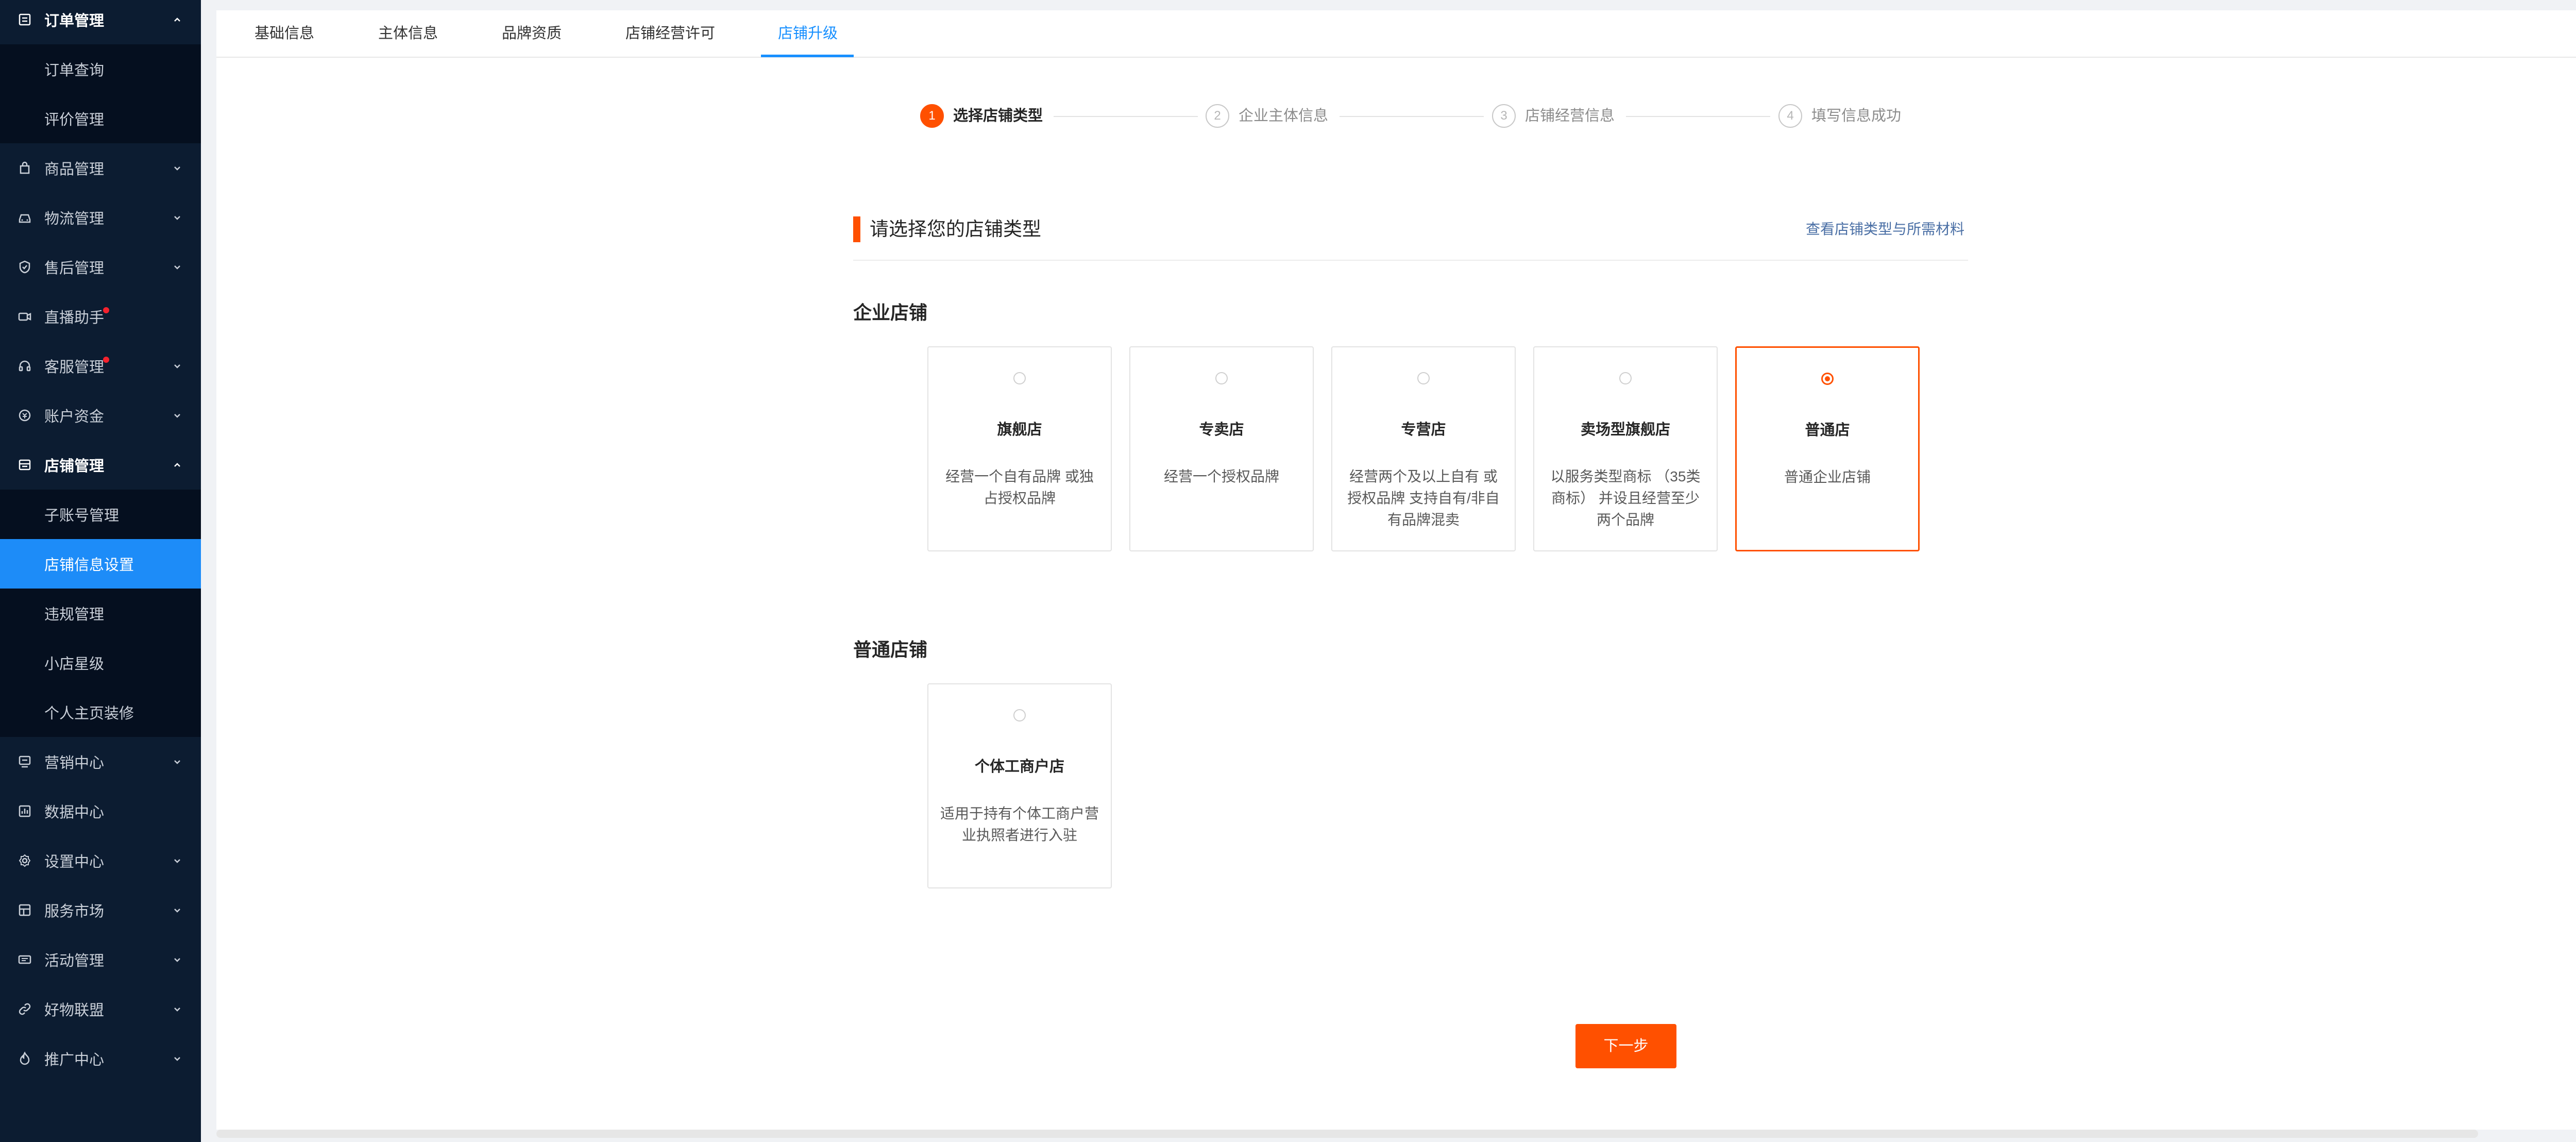 This screenshot has width=2576, height=1142. I want to click on headset-icon, so click(25, 366).